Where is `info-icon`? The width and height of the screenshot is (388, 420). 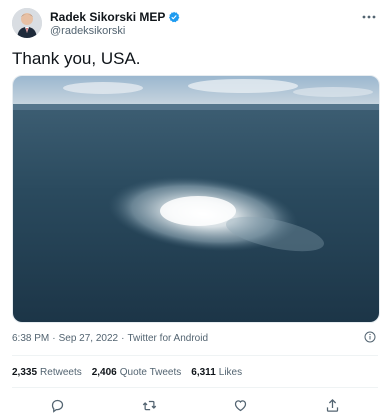 info-icon is located at coordinates (370, 337).